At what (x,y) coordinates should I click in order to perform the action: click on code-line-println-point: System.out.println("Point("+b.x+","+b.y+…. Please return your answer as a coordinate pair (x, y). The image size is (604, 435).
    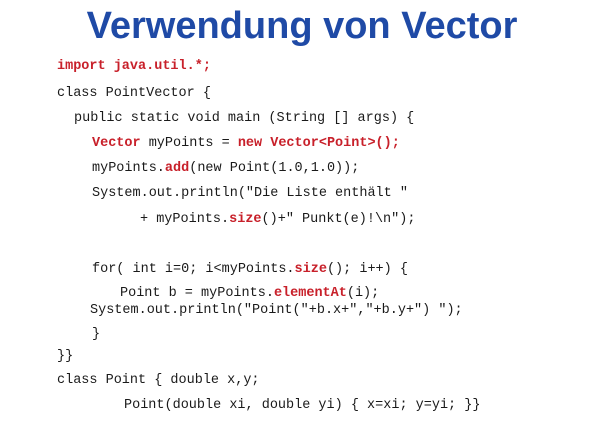
    Looking at the image, I should click on (276, 311).